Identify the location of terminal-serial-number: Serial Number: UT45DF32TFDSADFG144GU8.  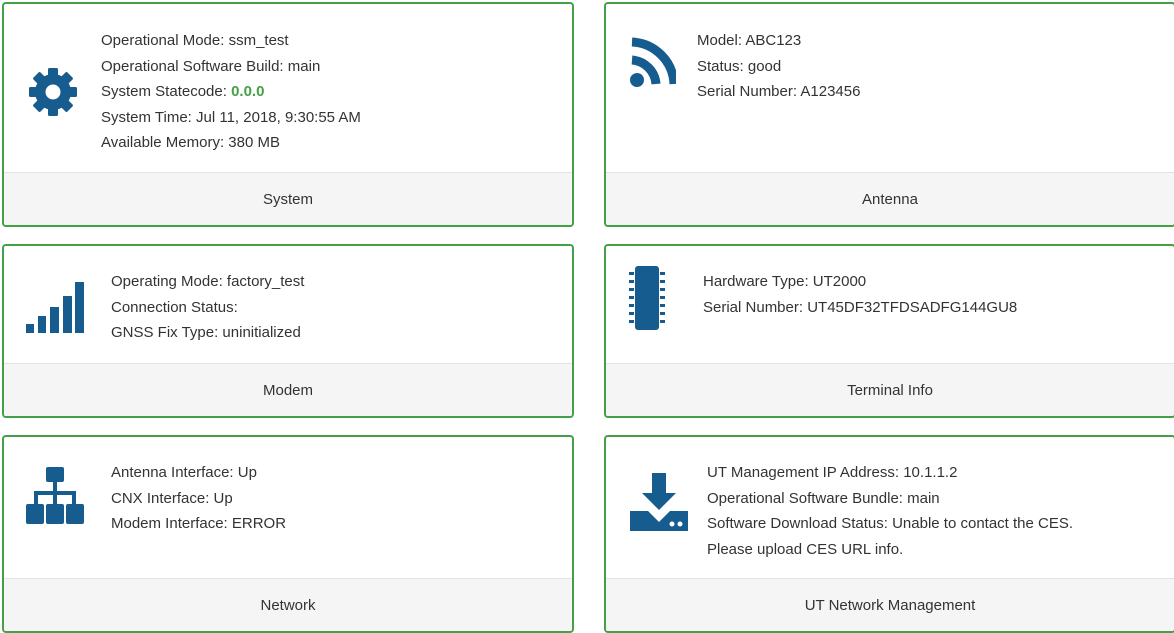
(860, 307).